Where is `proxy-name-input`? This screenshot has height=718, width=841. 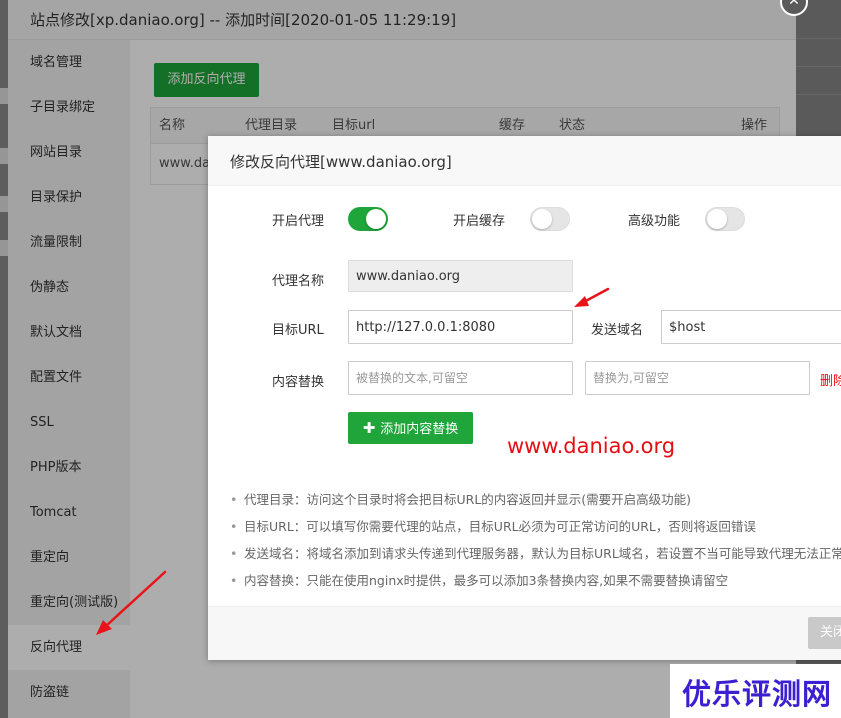 proxy-name-input is located at coordinates (460, 276).